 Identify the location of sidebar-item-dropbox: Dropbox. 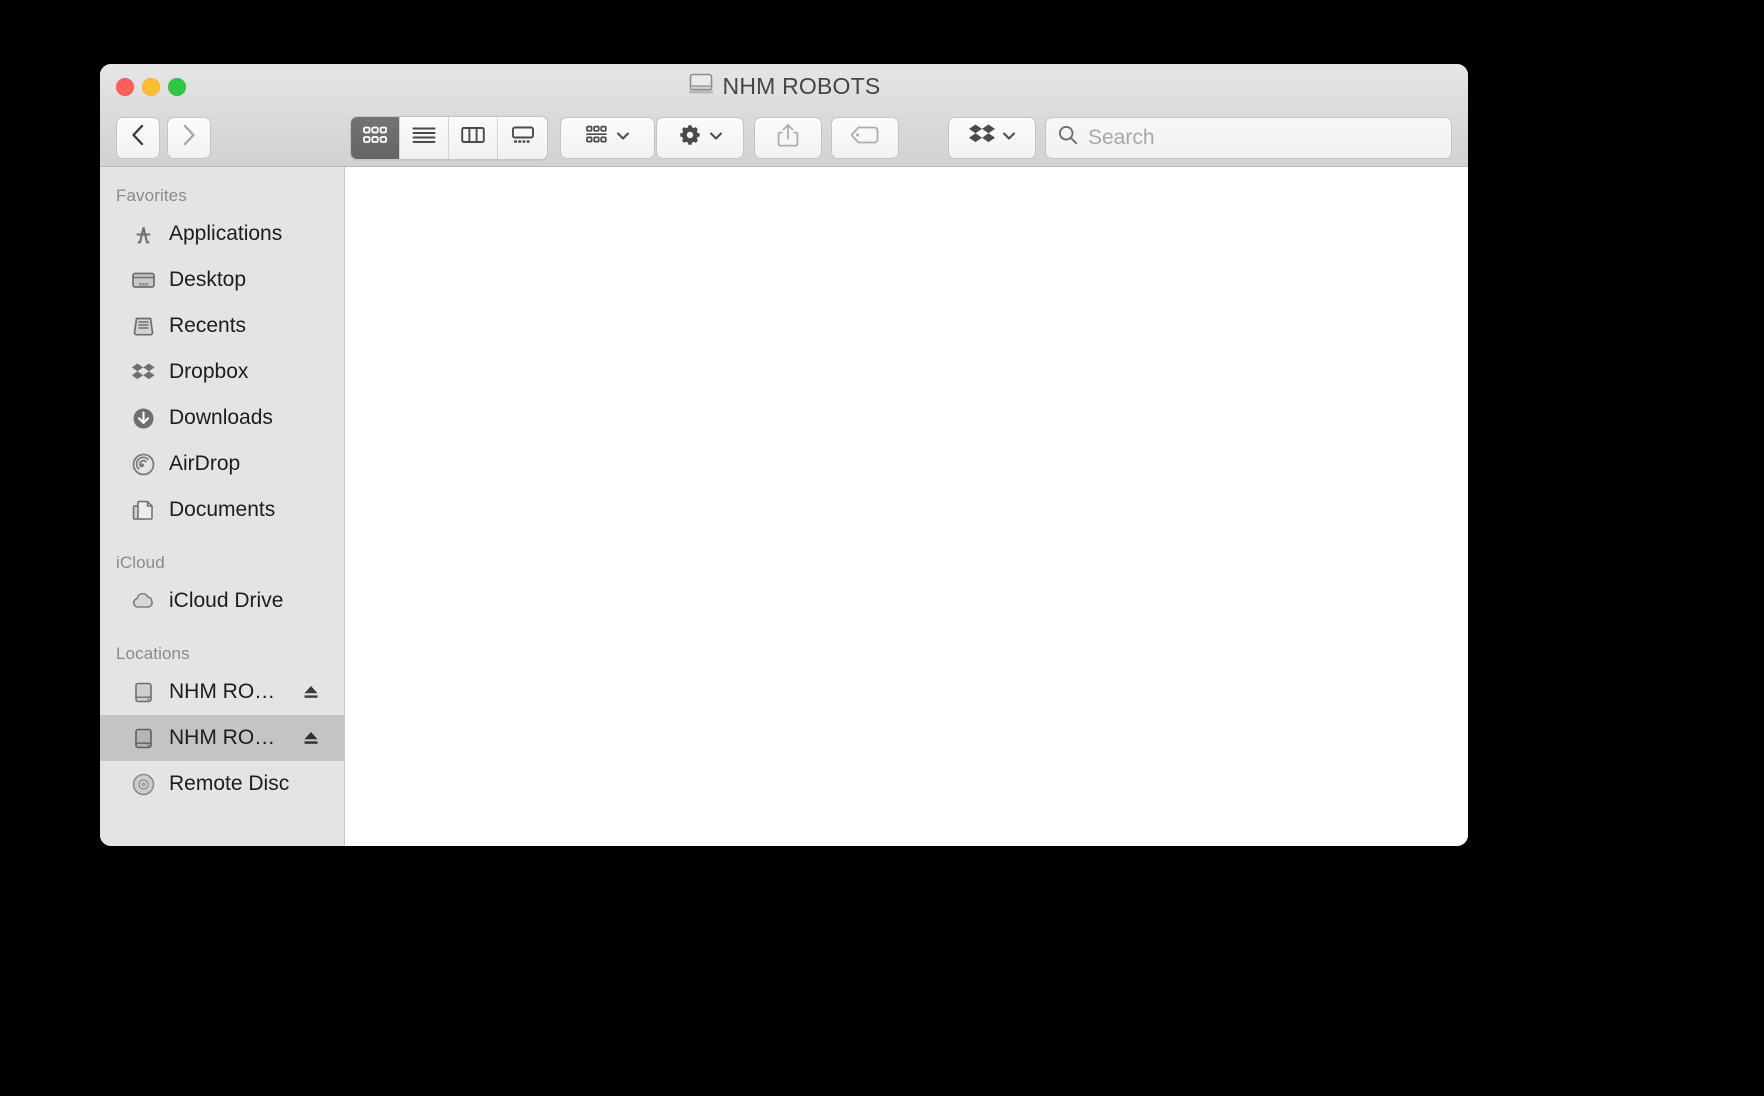
(222, 372).